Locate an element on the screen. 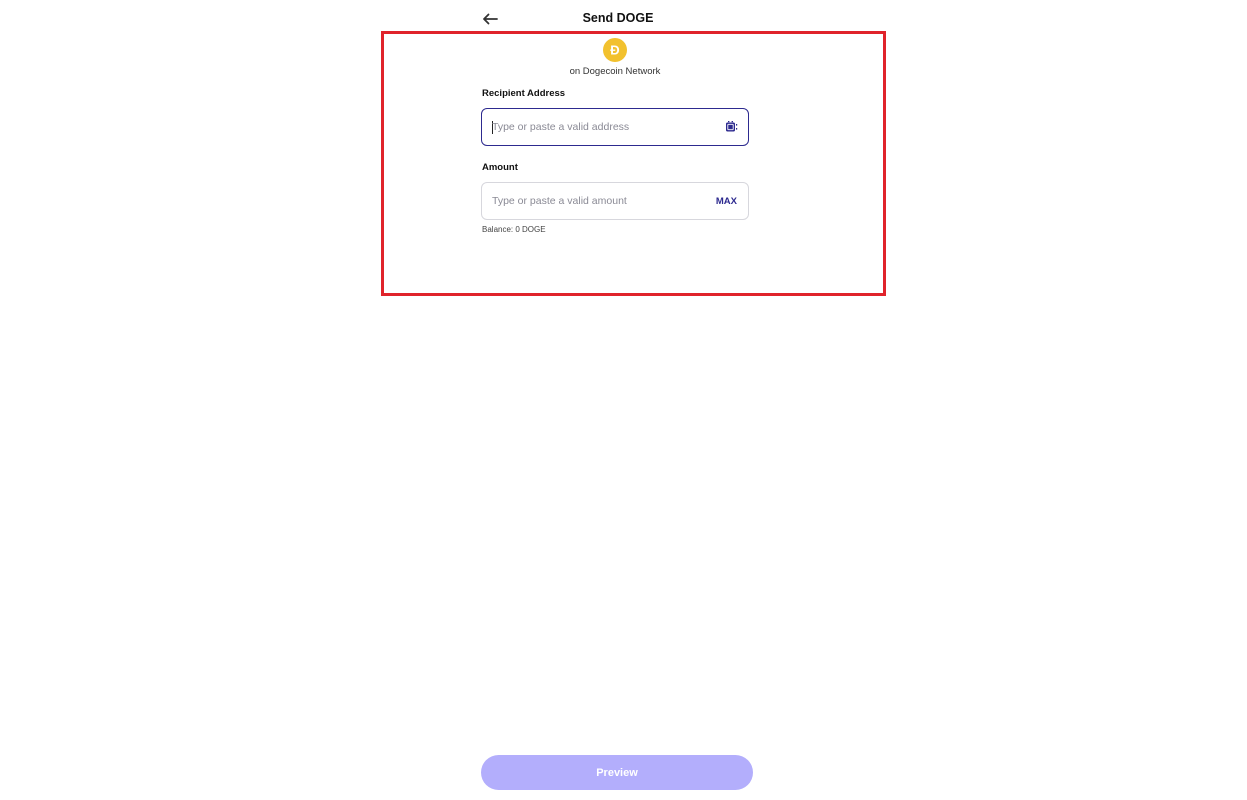 The image size is (1247, 800). amount-field: MAX is located at coordinates (615, 201).